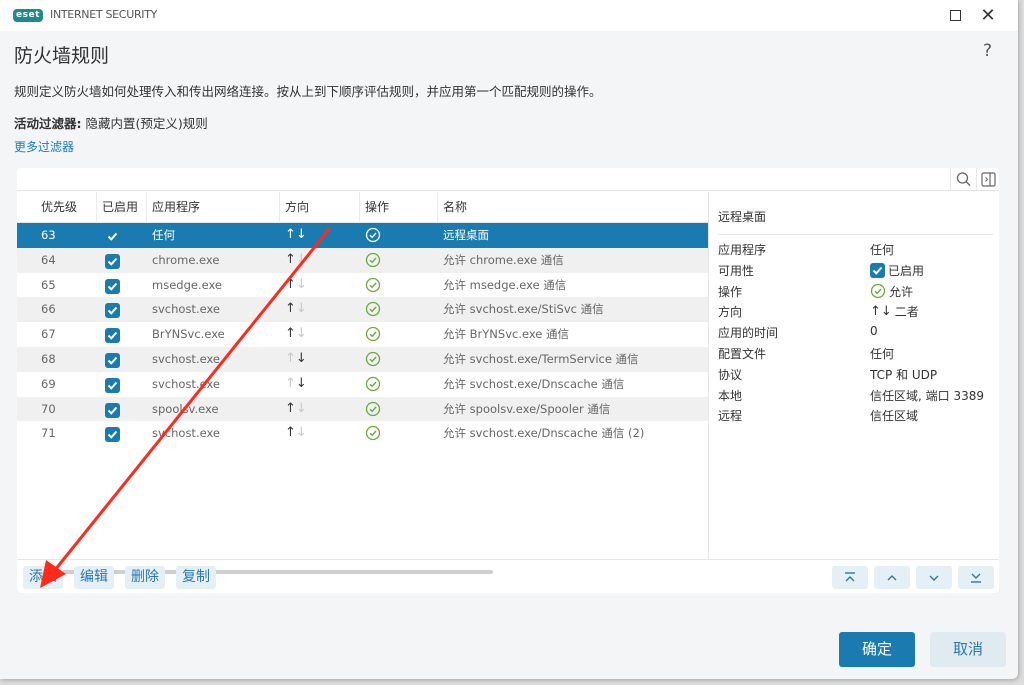  I want to click on detail-value-wrap: 任何, so click(882, 353).